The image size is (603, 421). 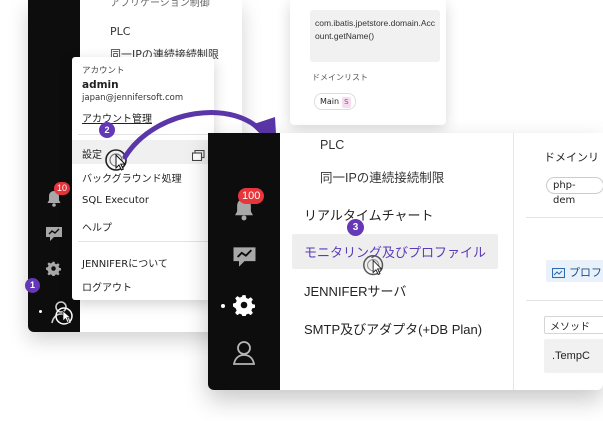 What do you see at coordinates (375, 269) in the screenshot?
I see `click-cursor-icon` at bounding box center [375, 269].